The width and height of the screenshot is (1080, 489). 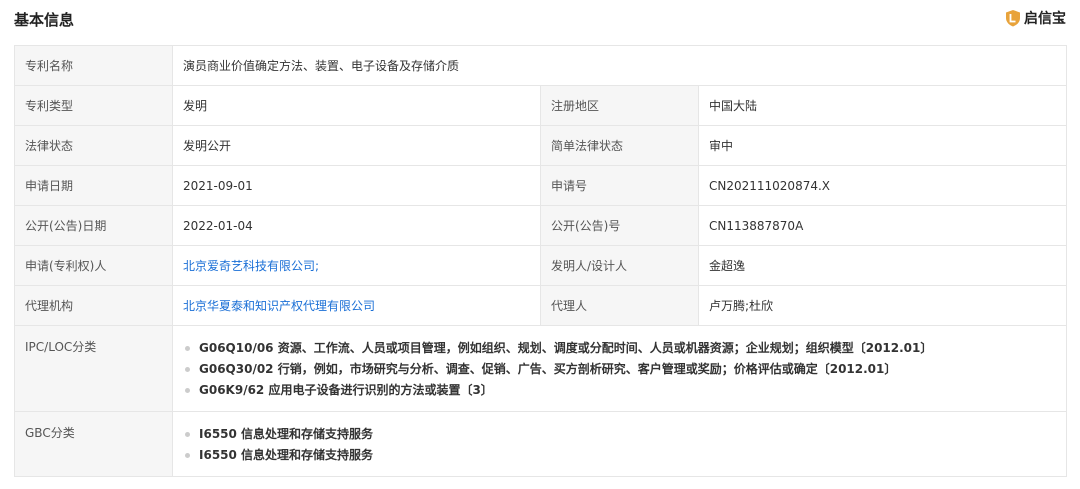 What do you see at coordinates (356, 225) in the screenshot?
I see `publish-date-value: 2022-01-04` at bounding box center [356, 225].